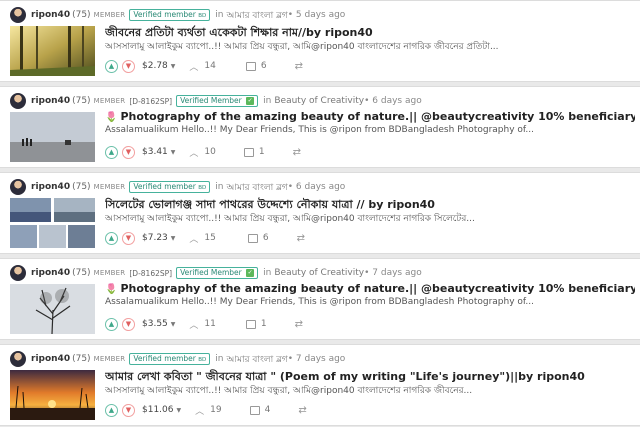 This screenshot has height=427, width=640. Describe the element at coordinates (155, 66) in the screenshot. I see `payout-value: $2.78` at that location.